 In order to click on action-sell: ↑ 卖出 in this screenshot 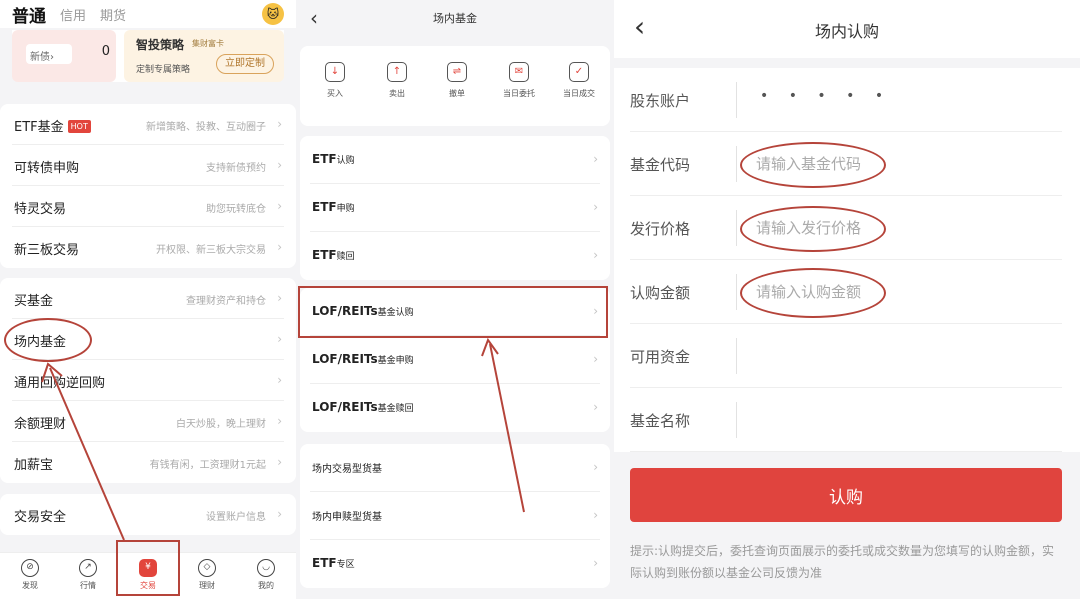, I will do `click(397, 80)`.